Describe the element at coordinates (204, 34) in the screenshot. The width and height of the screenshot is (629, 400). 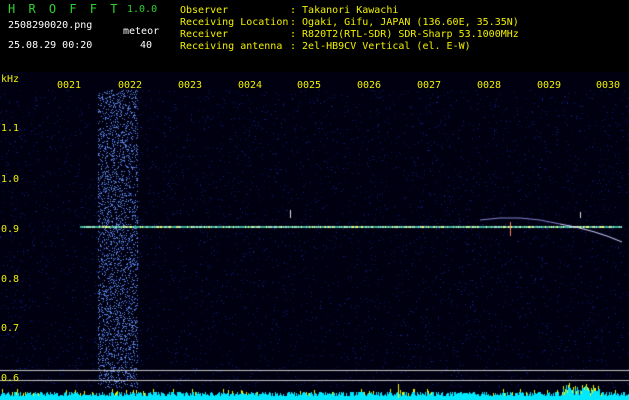
I see `info-key-receiver: Receiver` at that location.